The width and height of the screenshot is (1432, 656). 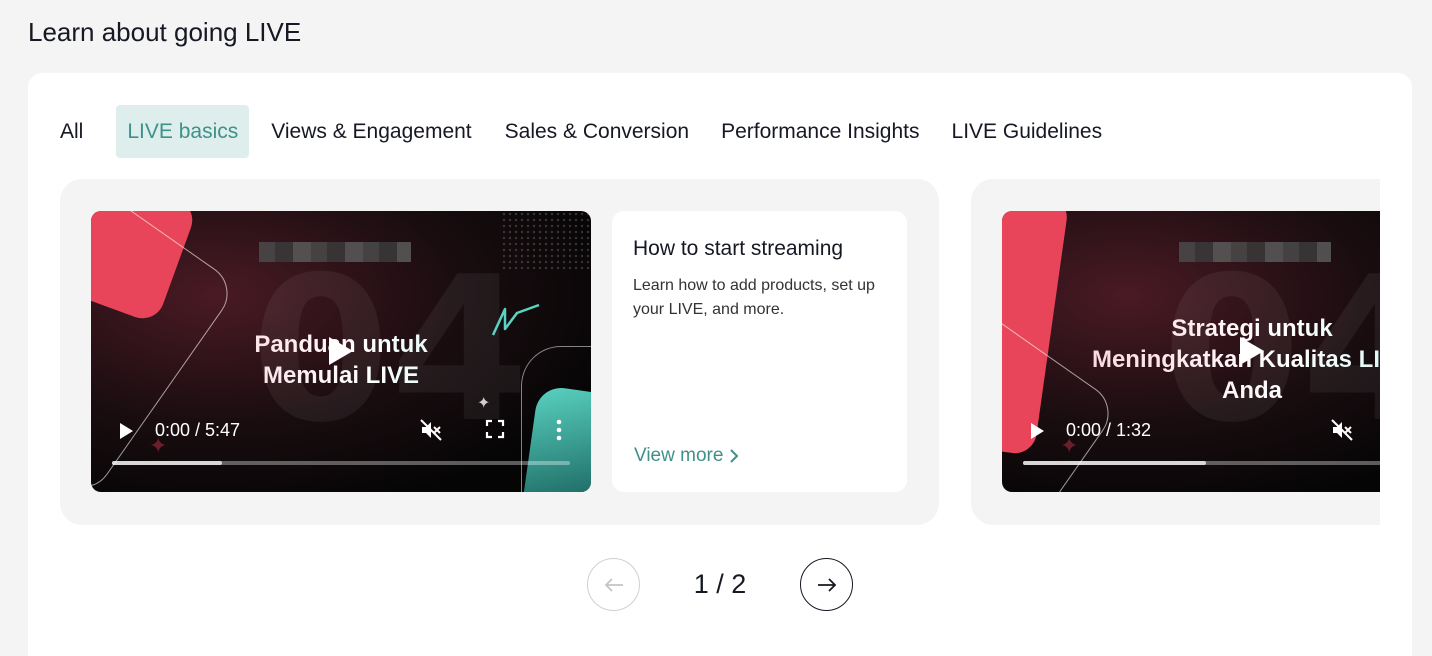 I want to click on view-more-link: View more, so click(x=686, y=456).